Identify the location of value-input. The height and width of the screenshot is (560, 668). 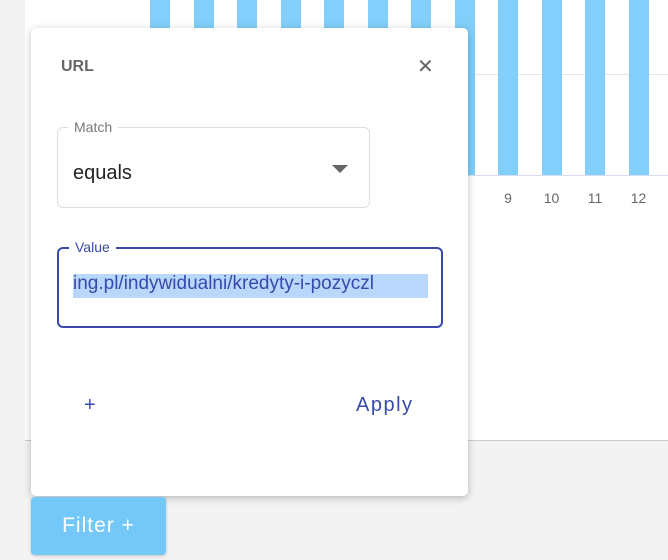
(251, 284).